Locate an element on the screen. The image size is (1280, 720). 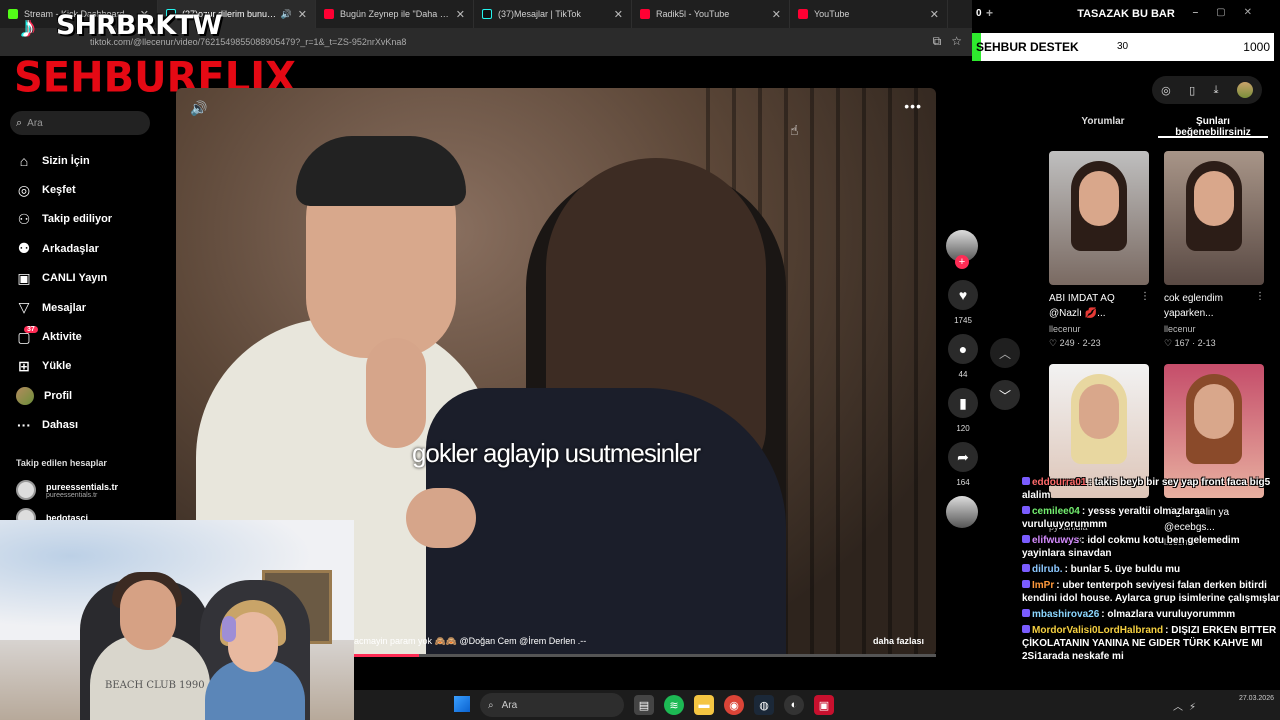
video-figure is located at coordinates (606, 522).